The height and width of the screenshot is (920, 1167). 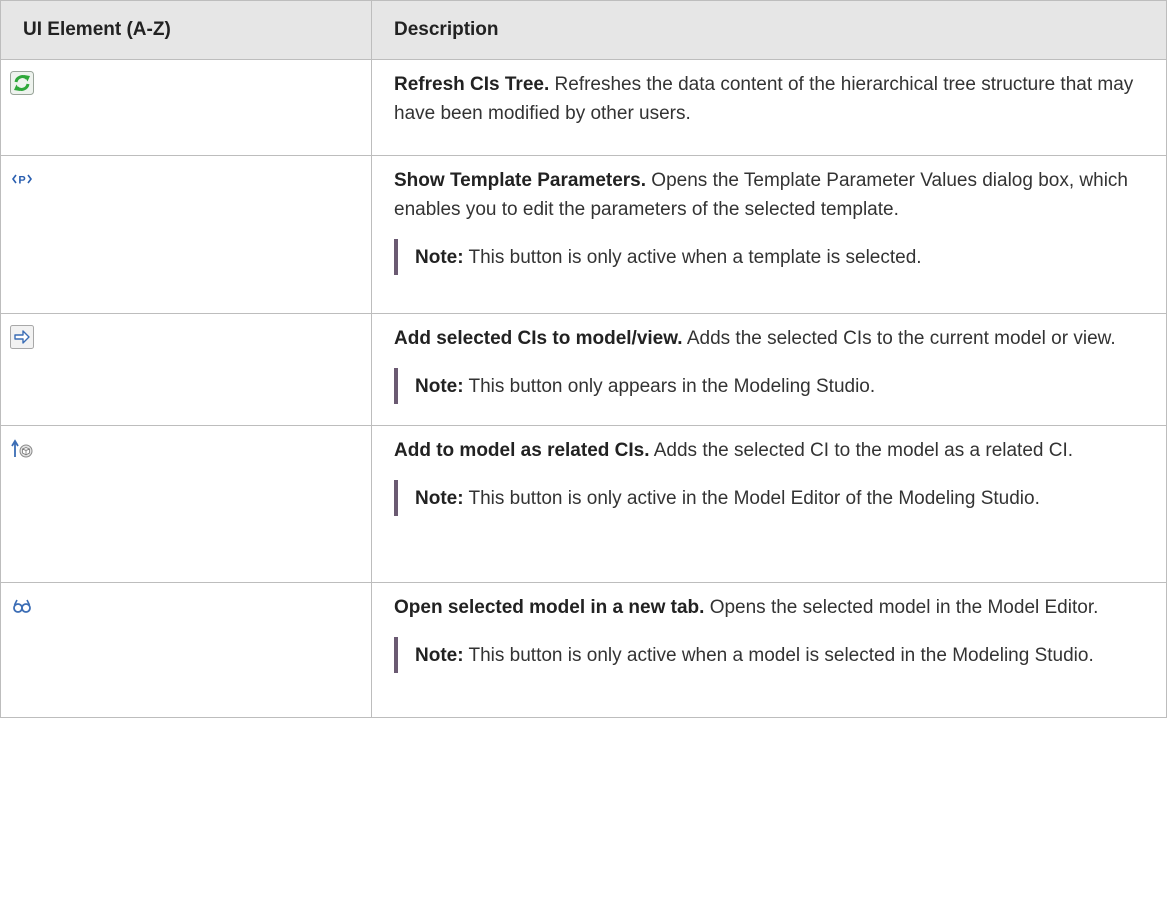 I want to click on open-model-new-tab-icon, so click(x=22, y=606).